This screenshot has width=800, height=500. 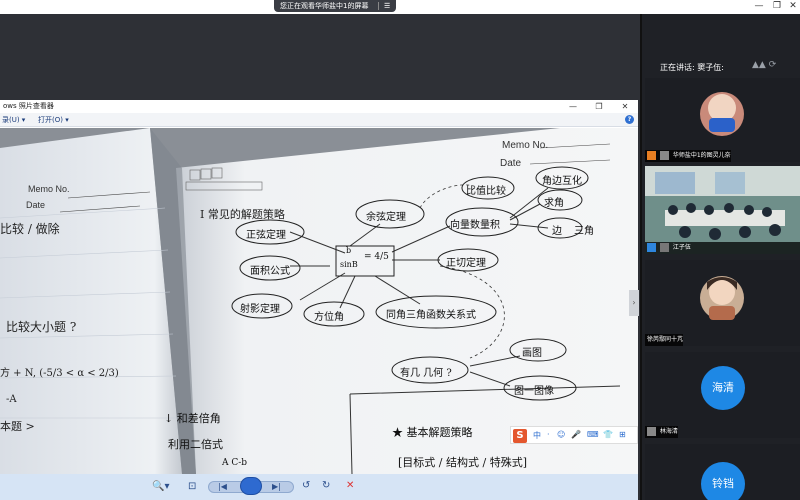 I want to click on left-bottom-2: 利用二倍式, so click(x=195, y=444).